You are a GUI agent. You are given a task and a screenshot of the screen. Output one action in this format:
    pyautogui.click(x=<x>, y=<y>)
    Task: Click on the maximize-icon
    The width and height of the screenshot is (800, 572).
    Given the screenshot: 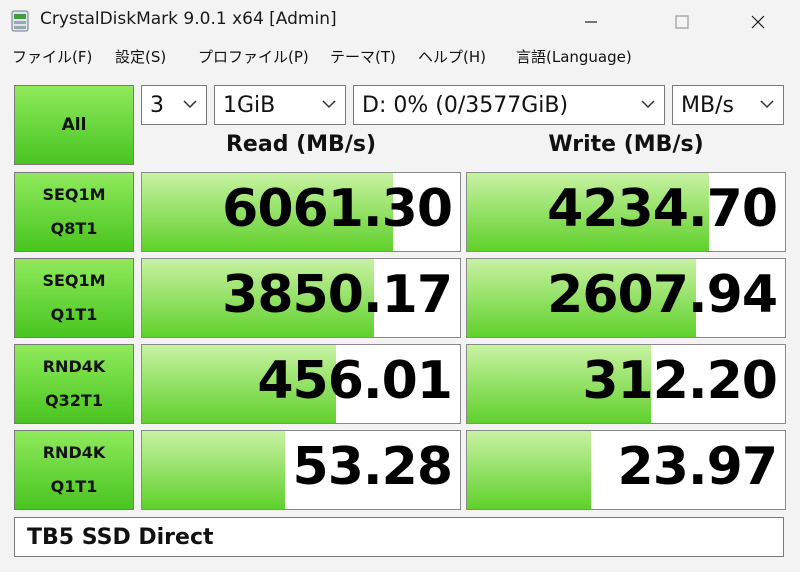 What is the action you would take?
    pyautogui.click(x=682, y=22)
    